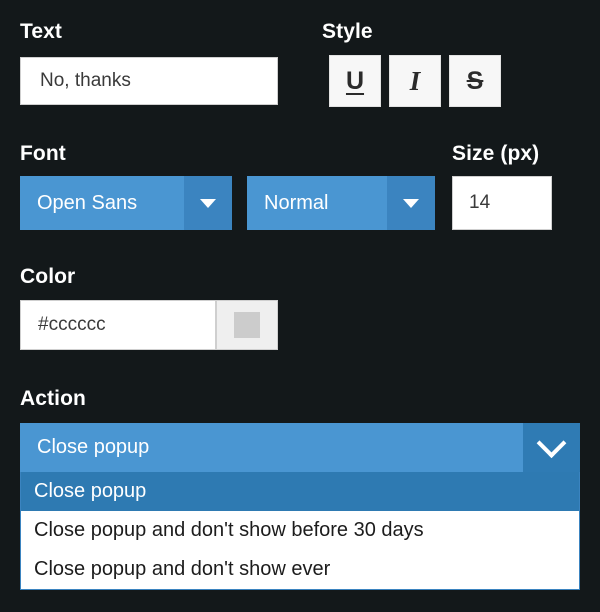 The width and height of the screenshot is (600, 612). I want to click on color-swatch-icon, so click(247, 325).